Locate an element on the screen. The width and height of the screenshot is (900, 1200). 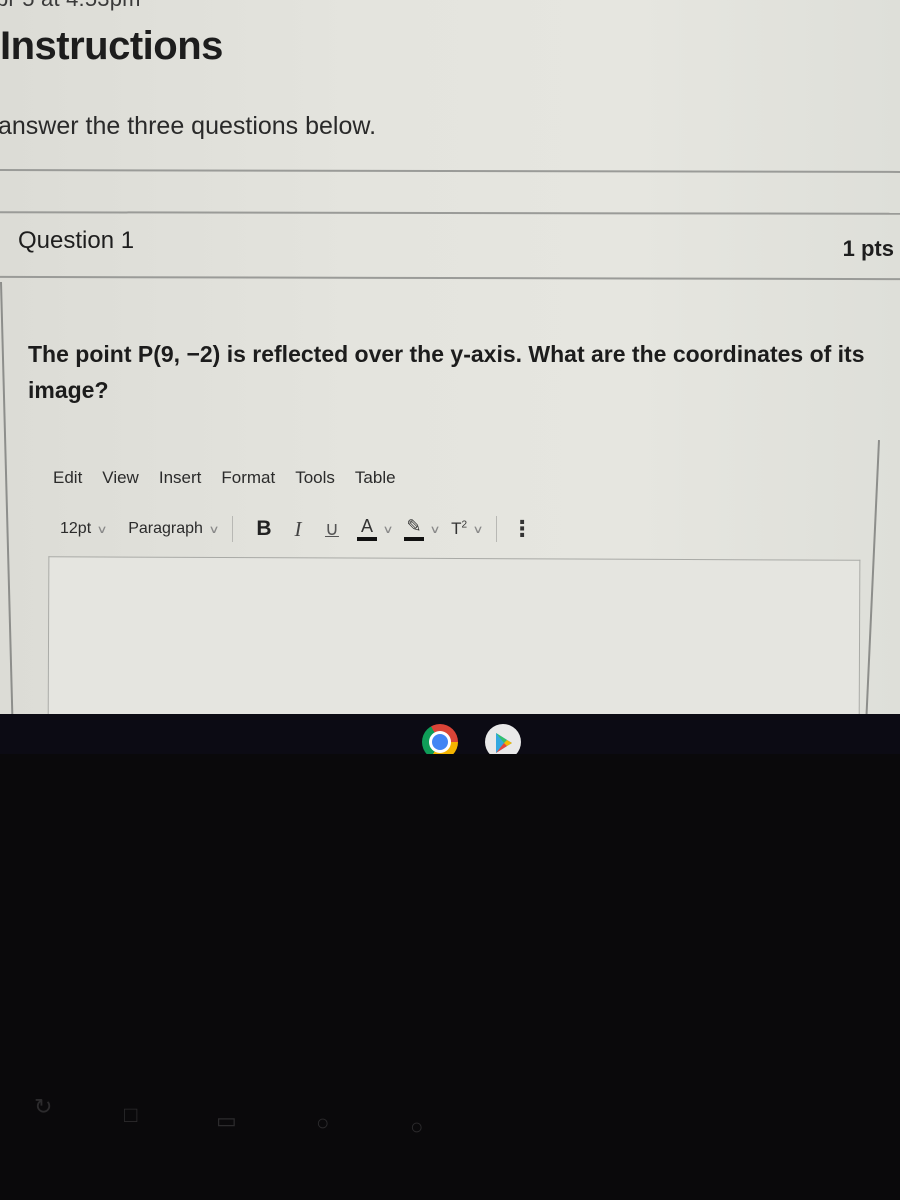
font-size-select: 12pt ∨ is located at coordinates (84, 529).